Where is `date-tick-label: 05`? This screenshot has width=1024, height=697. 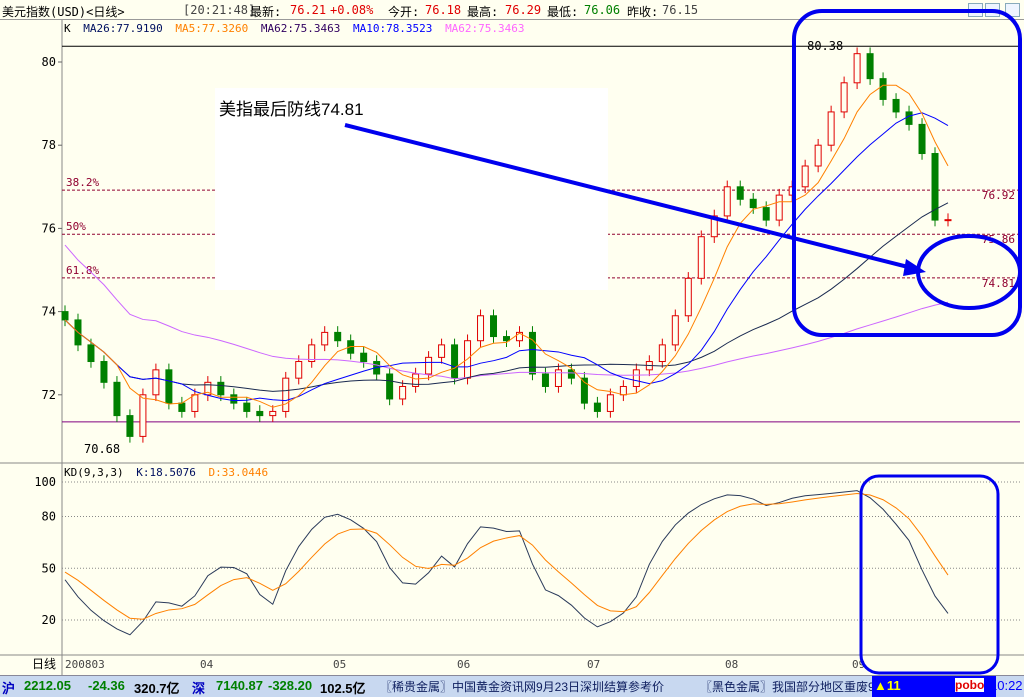 date-tick-label: 05 is located at coordinates (339, 664).